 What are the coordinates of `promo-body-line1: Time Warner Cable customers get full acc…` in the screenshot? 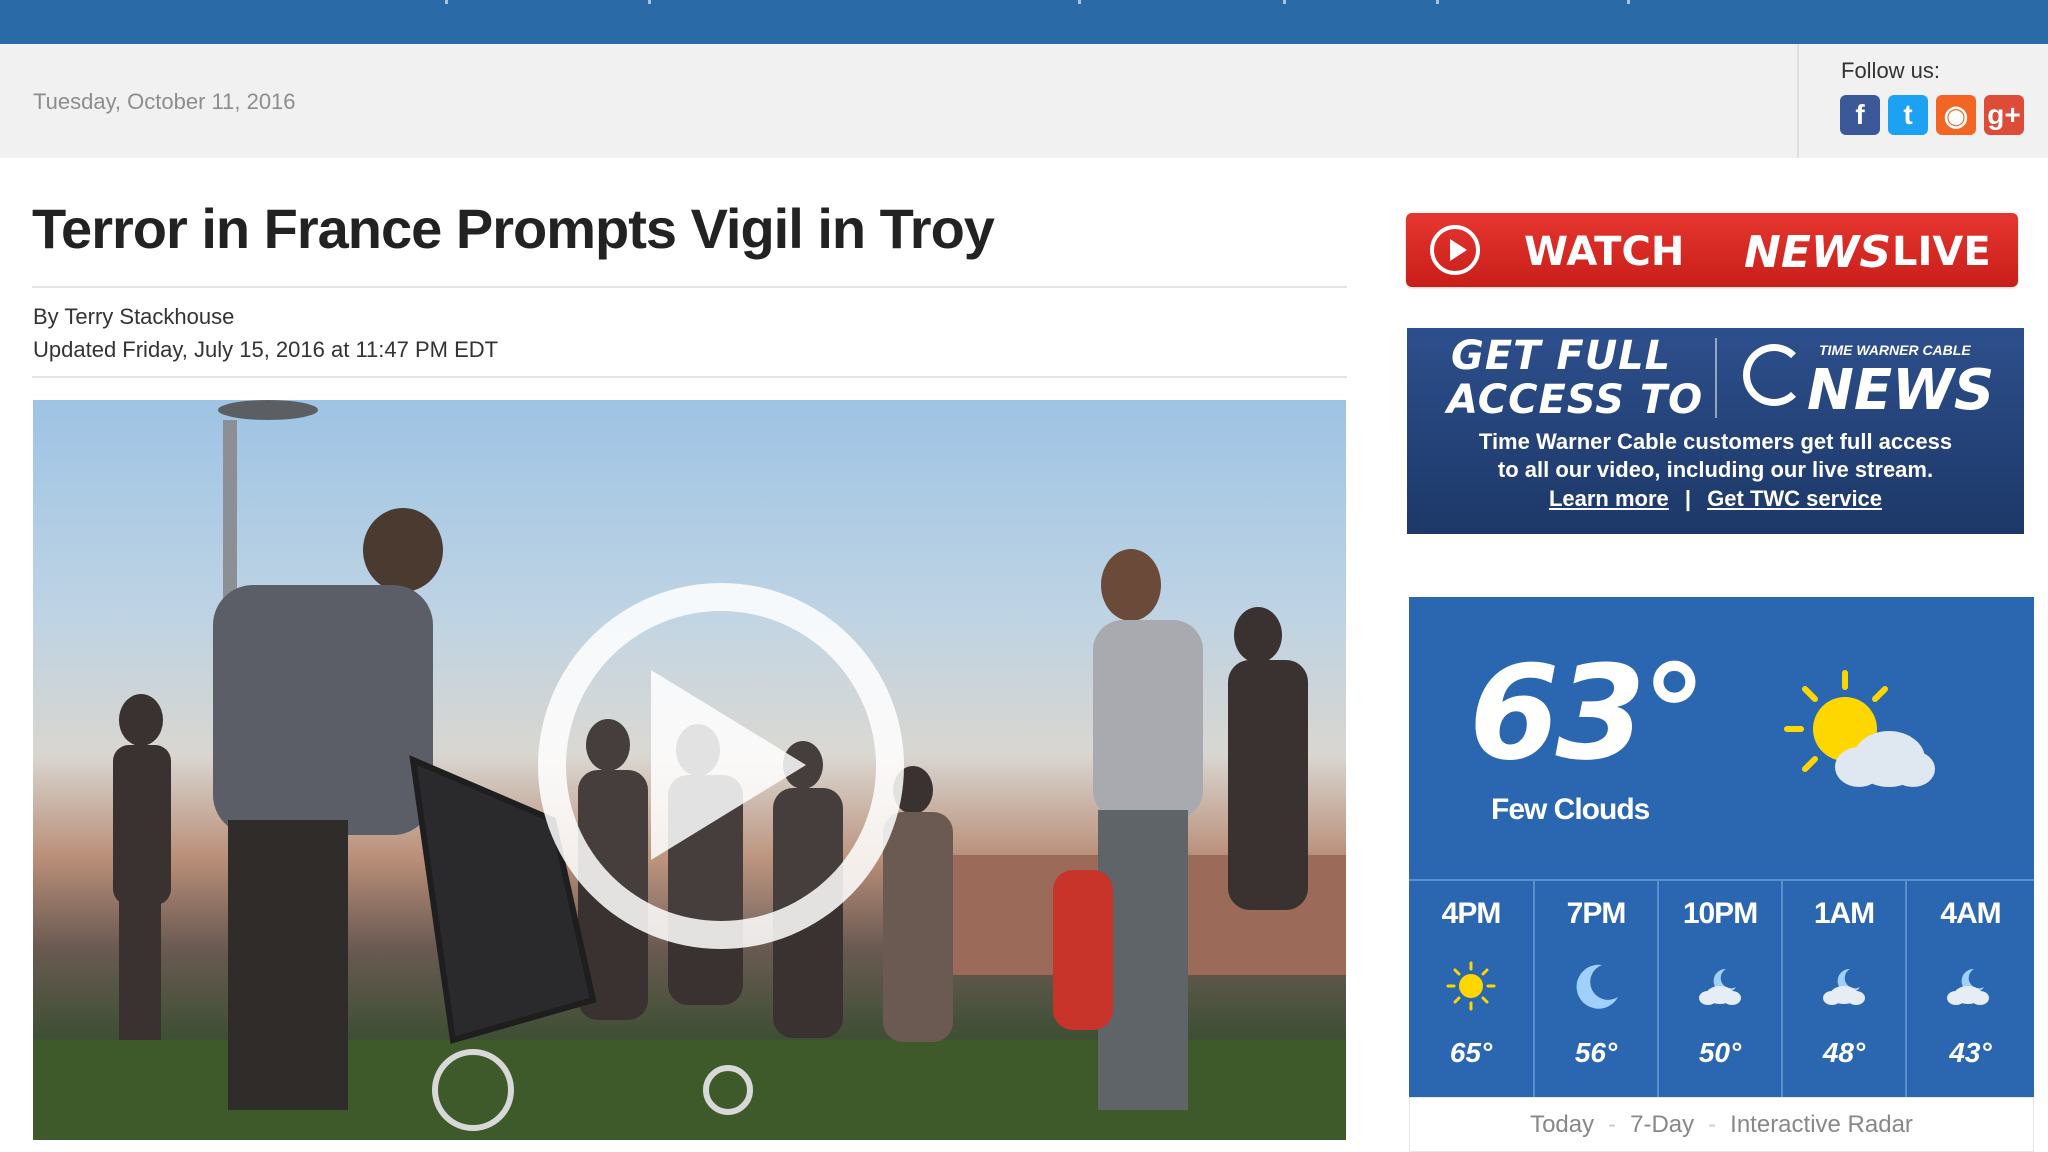 It's located at (1715, 441).